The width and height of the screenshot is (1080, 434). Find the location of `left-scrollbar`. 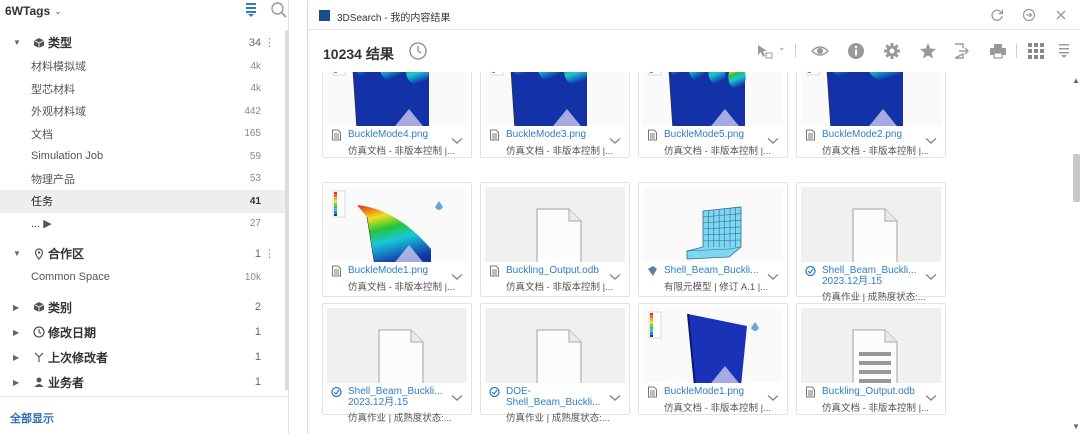

left-scrollbar is located at coordinates (287, 210).